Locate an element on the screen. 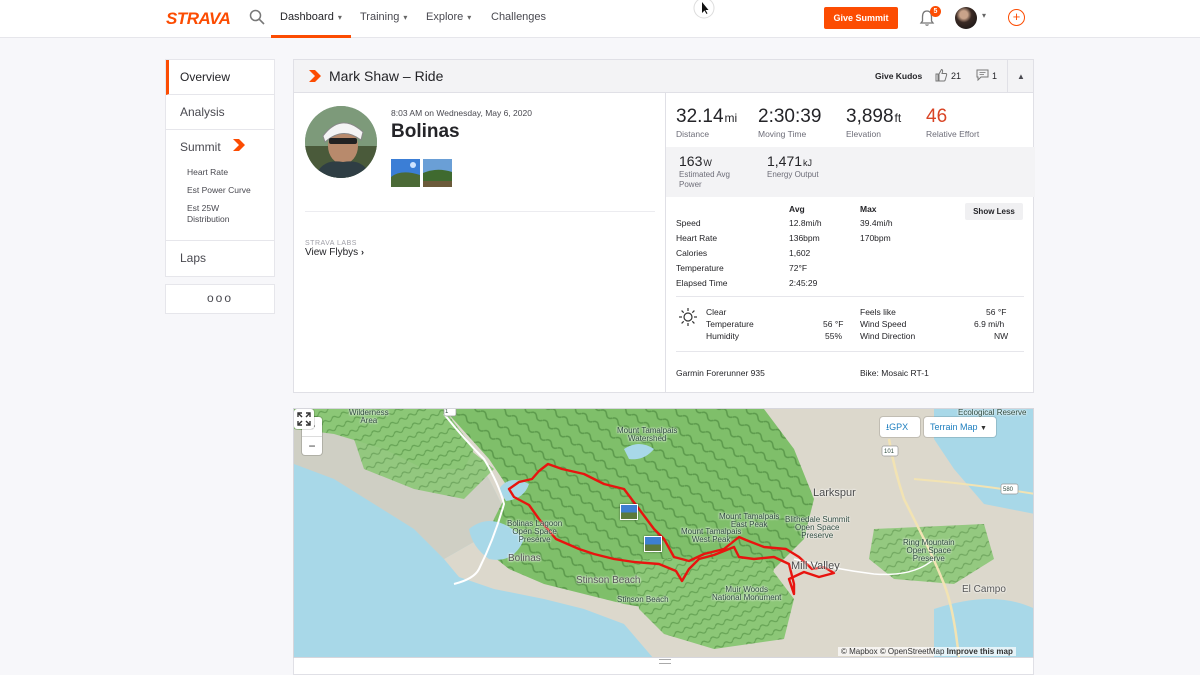 The width and height of the screenshot is (1200, 675). map-label-larkspur: Larkspur is located at coordinates (834, 493).